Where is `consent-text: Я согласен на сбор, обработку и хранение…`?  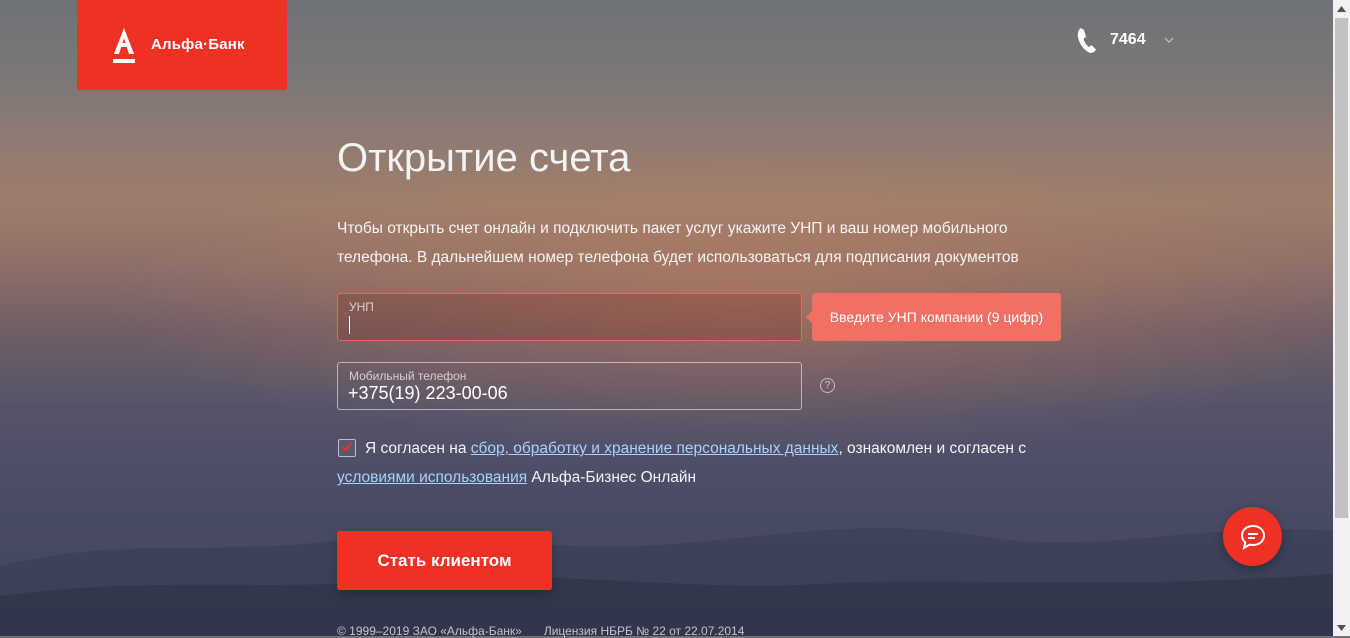 consent-text: Я согласен на сбор, обработку и хранение… is located at coordinates (697, 463).